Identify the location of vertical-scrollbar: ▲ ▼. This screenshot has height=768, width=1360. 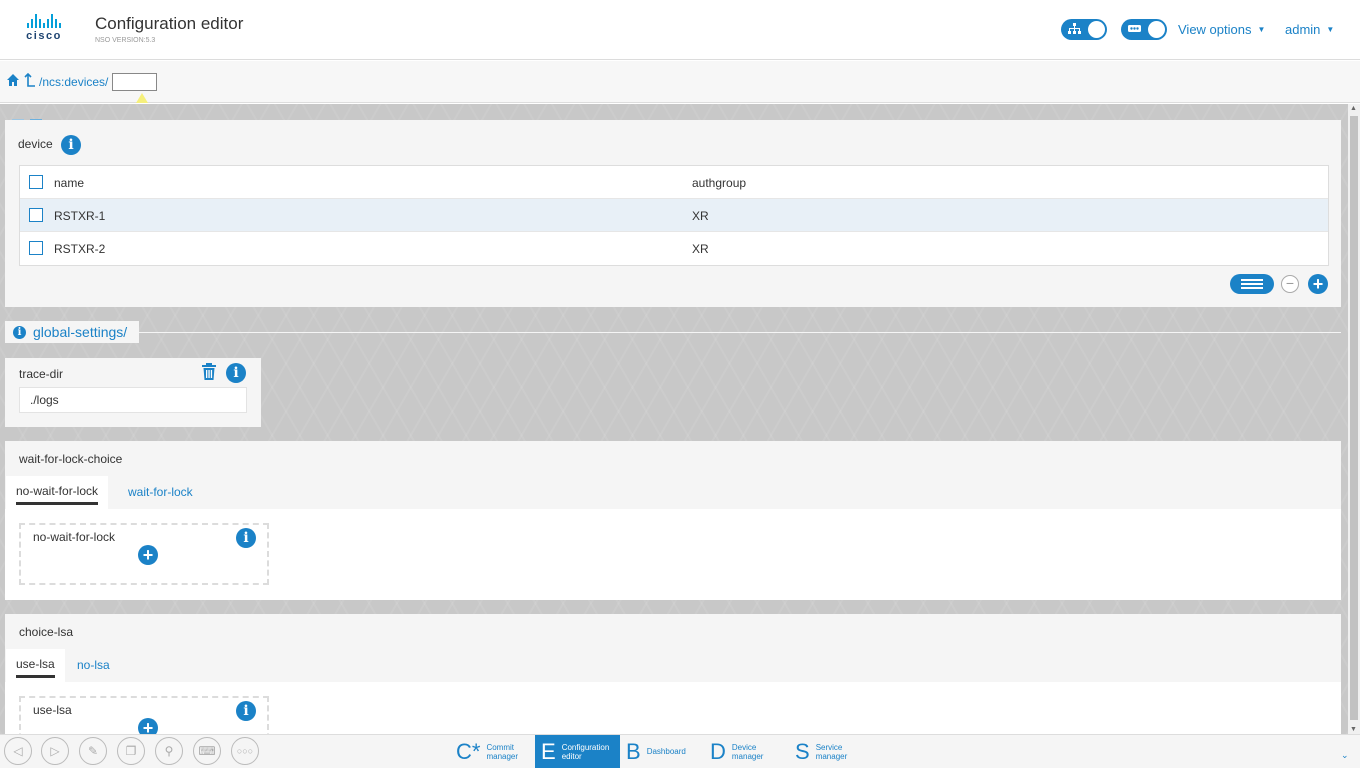
(1354, 419).